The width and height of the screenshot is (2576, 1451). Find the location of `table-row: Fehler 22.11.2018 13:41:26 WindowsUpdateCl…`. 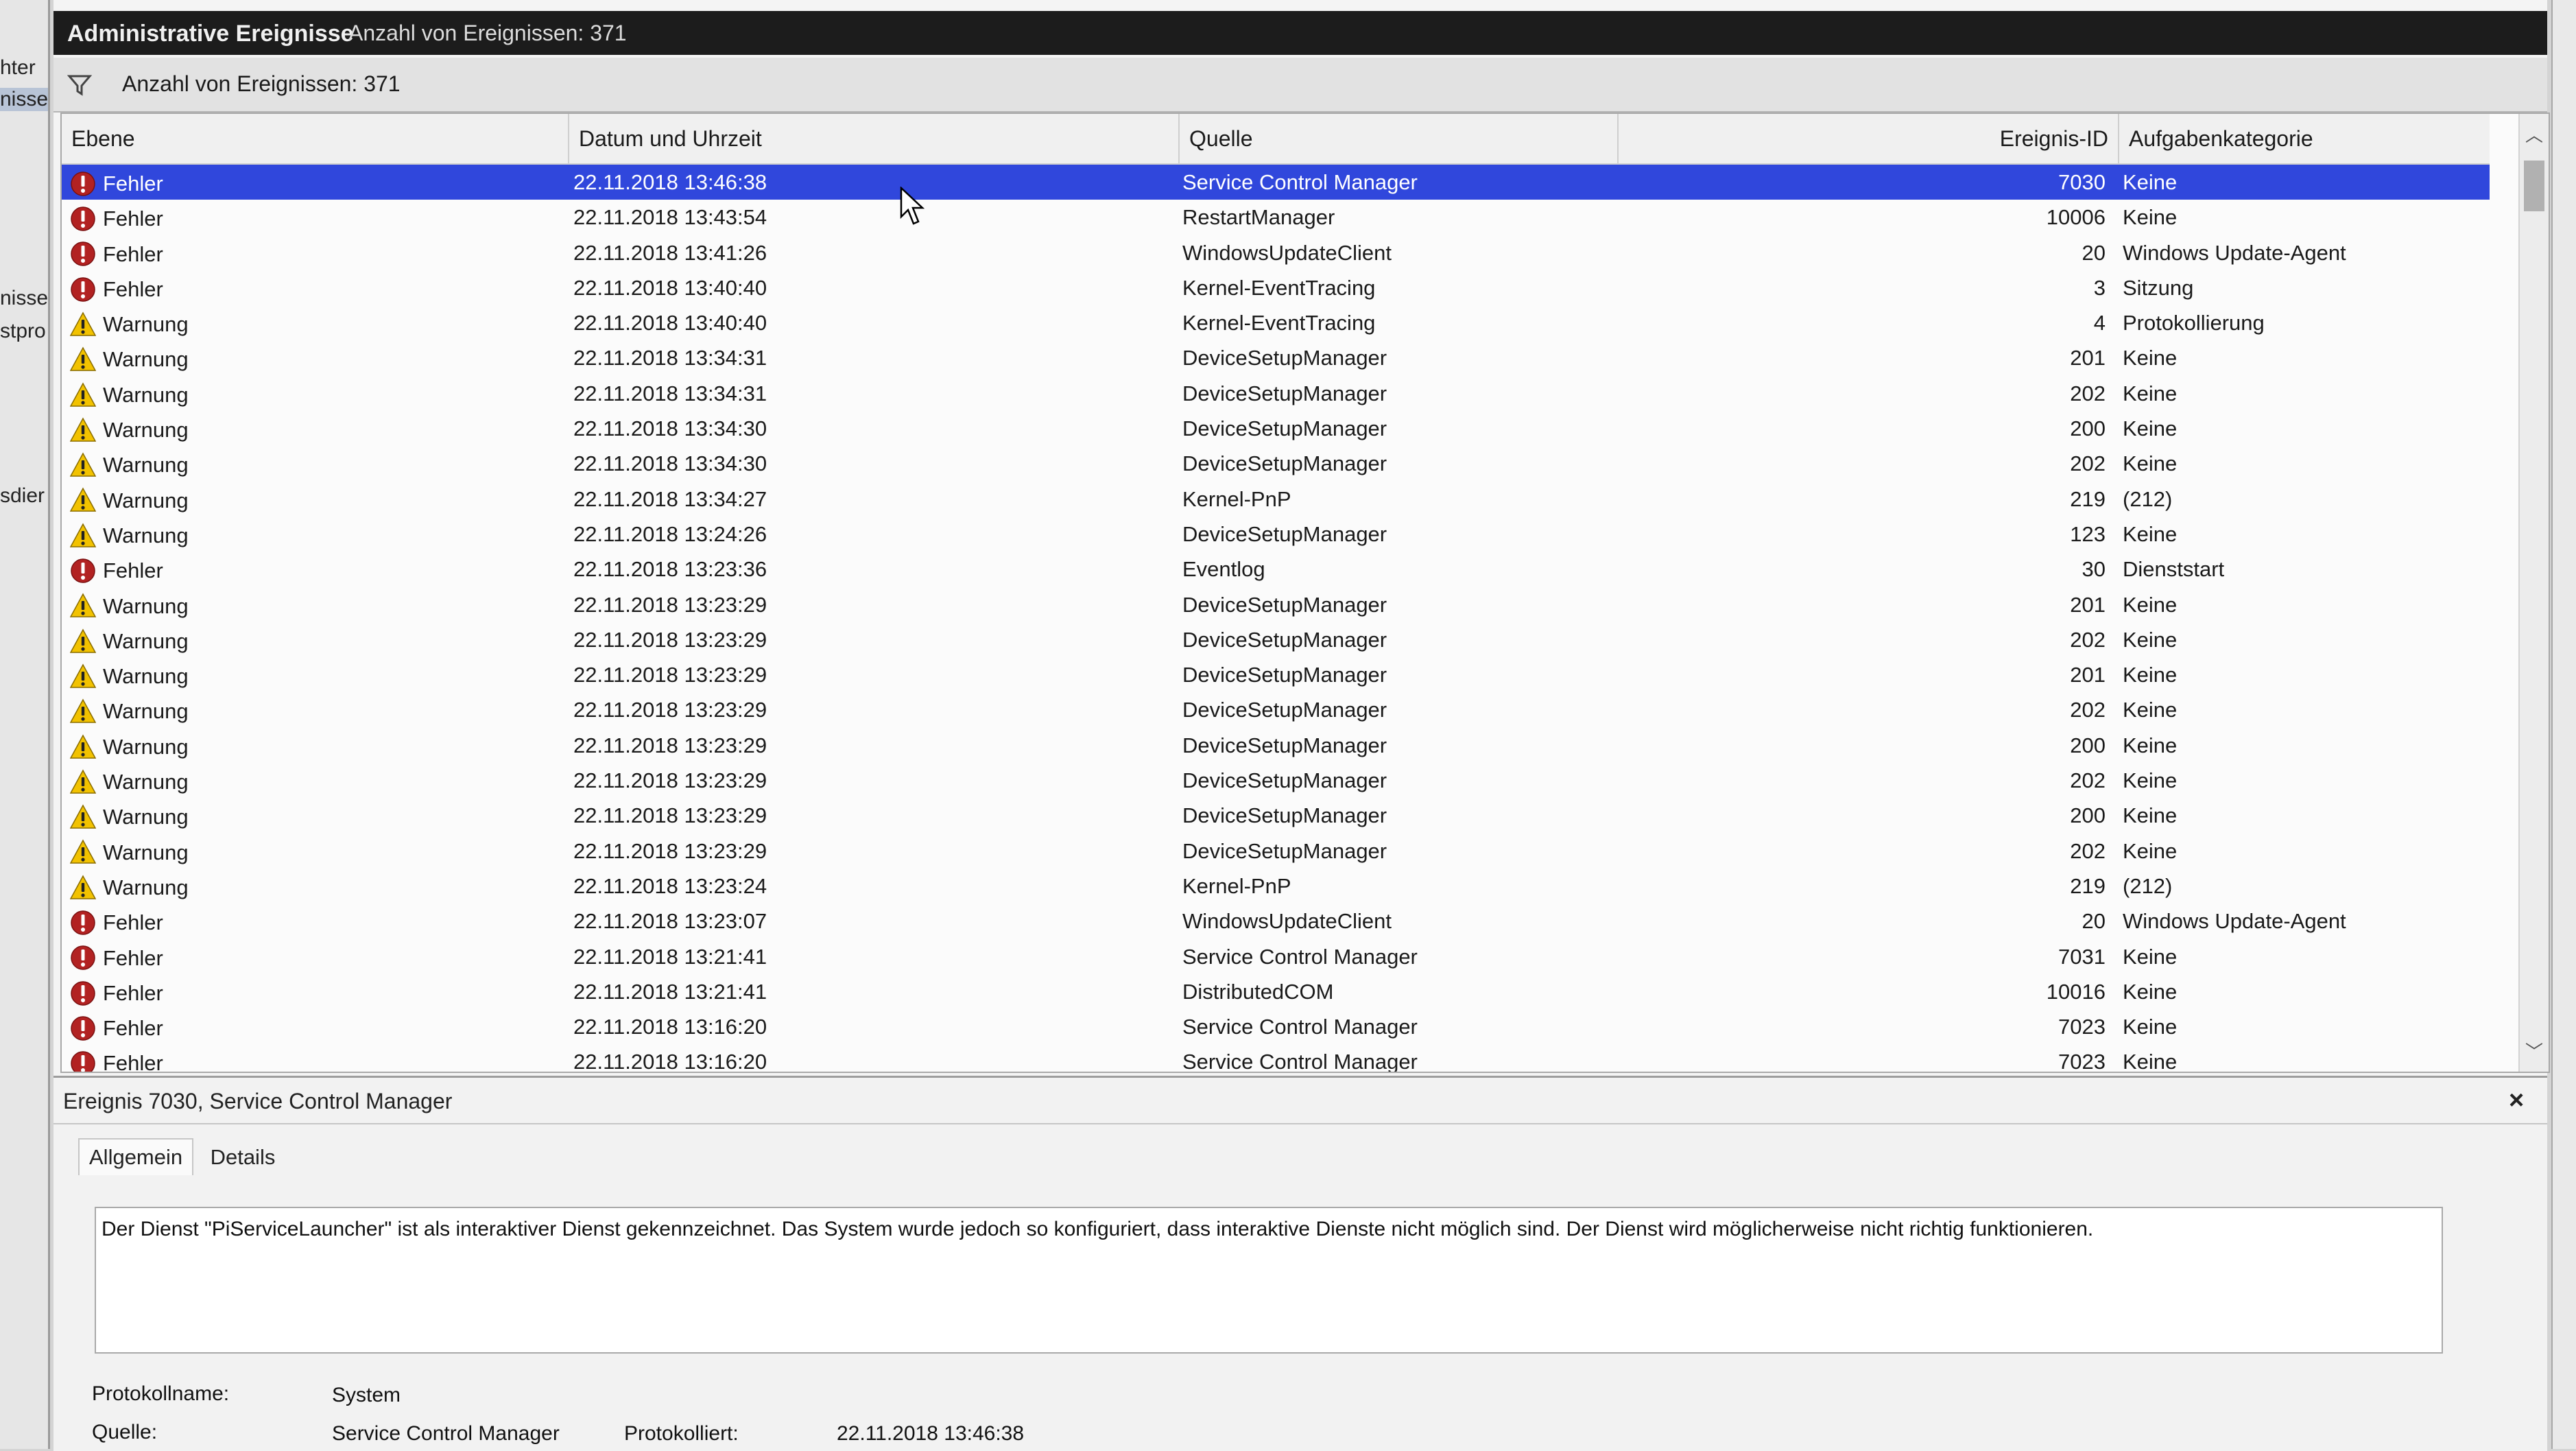

table-row: Fehler 22.11.2018 13:41:26 WindowsUpdateCl… is located at coordinates (1276, 252).